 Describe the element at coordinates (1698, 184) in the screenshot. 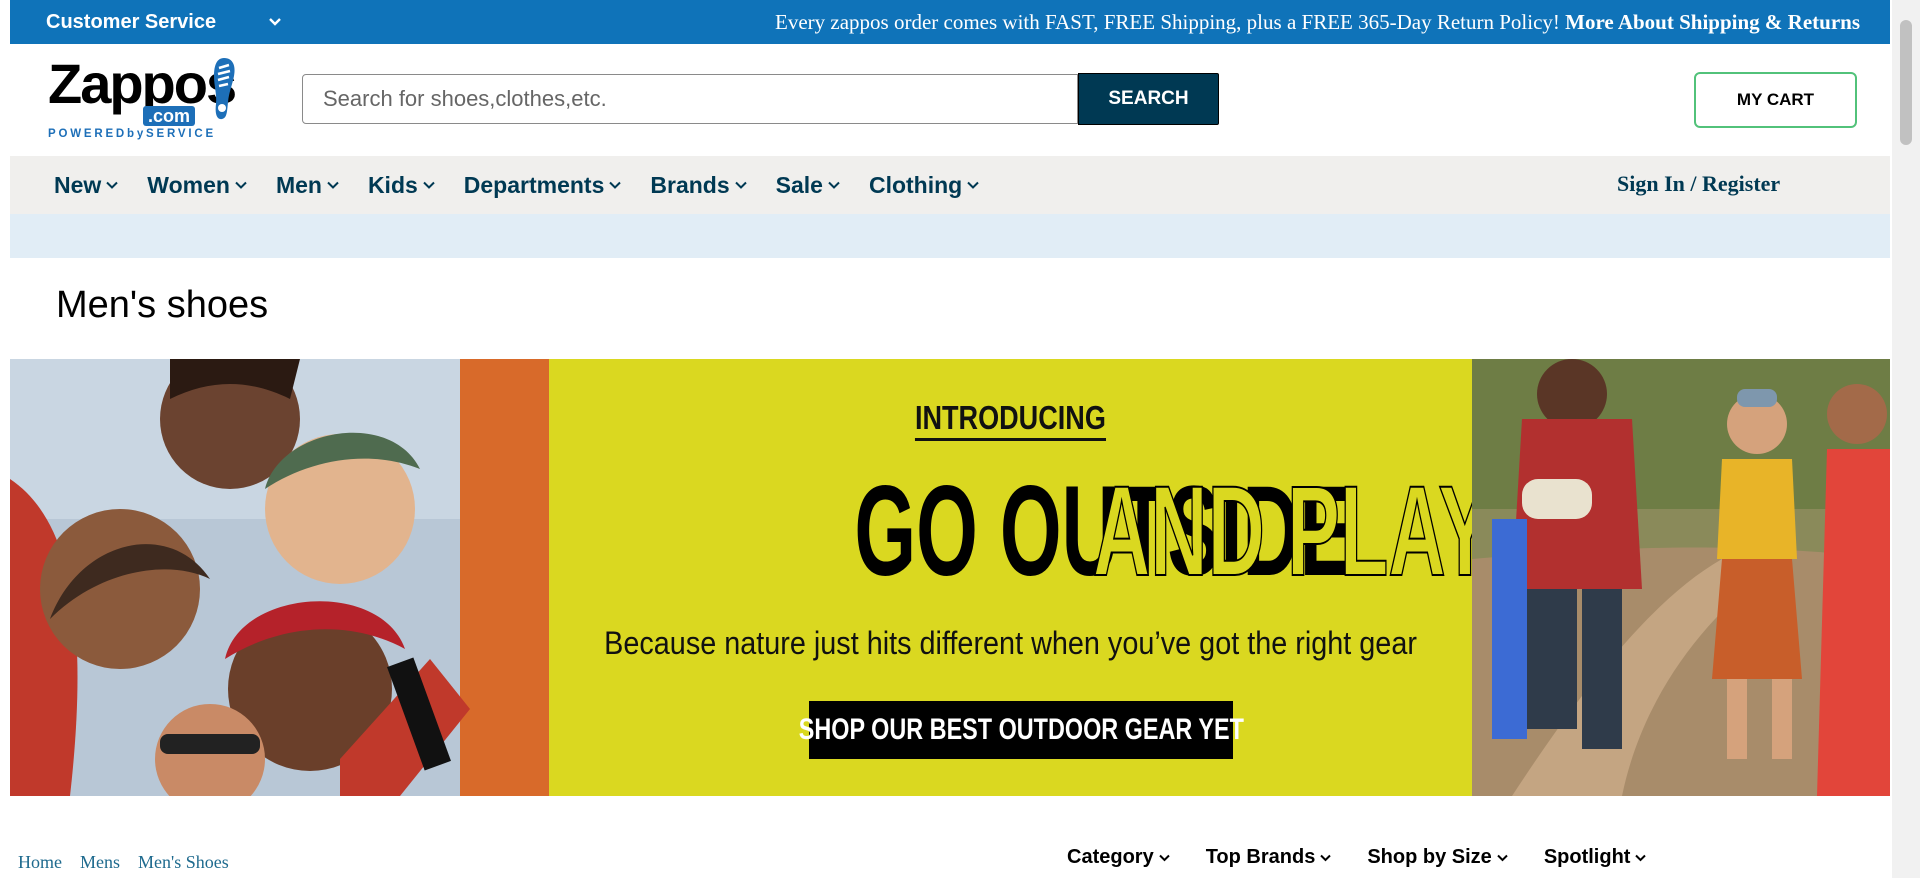

I see `sign-in-register-link: Sign In / Register` at that location.